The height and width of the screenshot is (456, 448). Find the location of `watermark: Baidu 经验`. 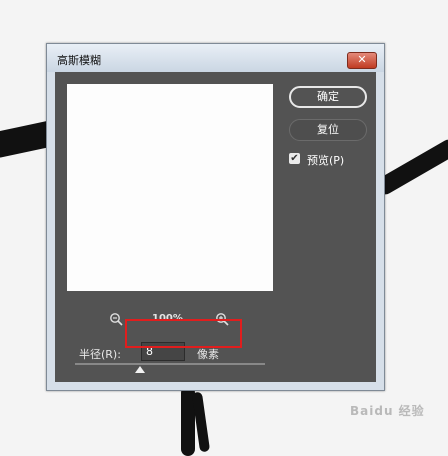

watermark: Baidu 经验 is located at coordinates (387, 411).